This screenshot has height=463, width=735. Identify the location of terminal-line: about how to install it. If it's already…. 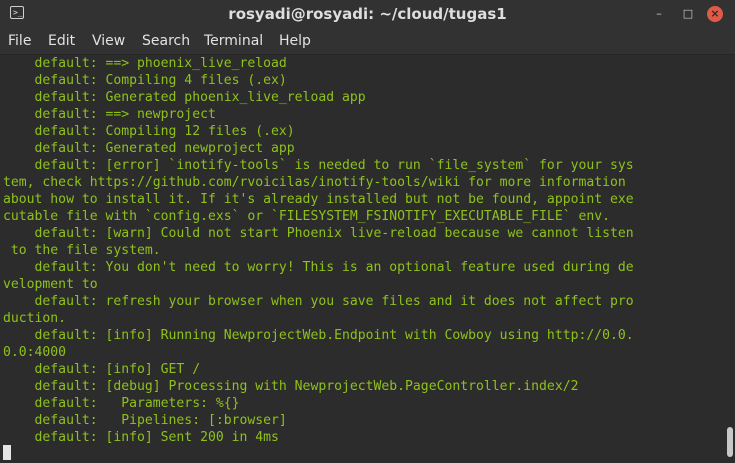
(318, 199).